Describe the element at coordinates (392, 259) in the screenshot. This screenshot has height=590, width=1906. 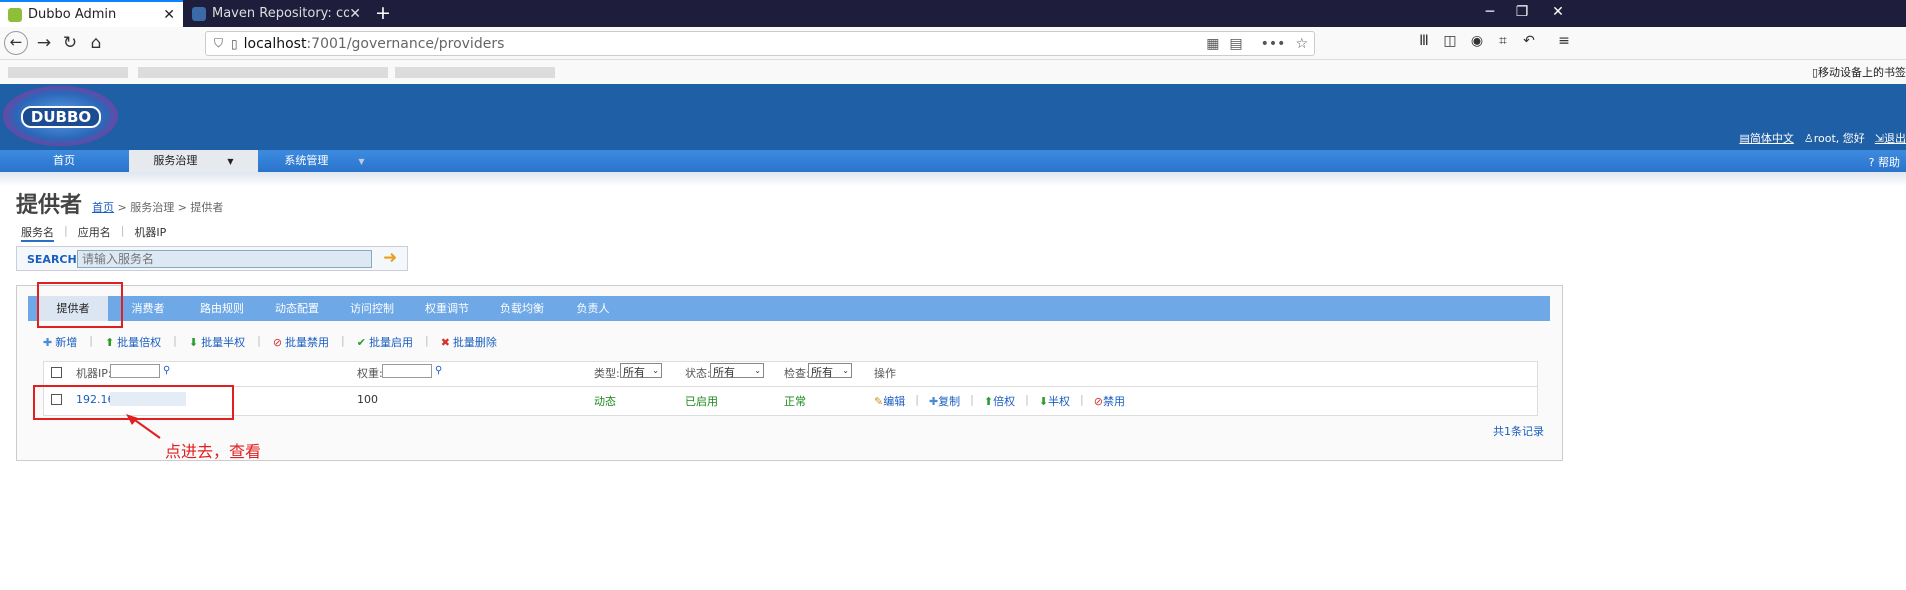
I see `search-go-icon: ➜` at that location.